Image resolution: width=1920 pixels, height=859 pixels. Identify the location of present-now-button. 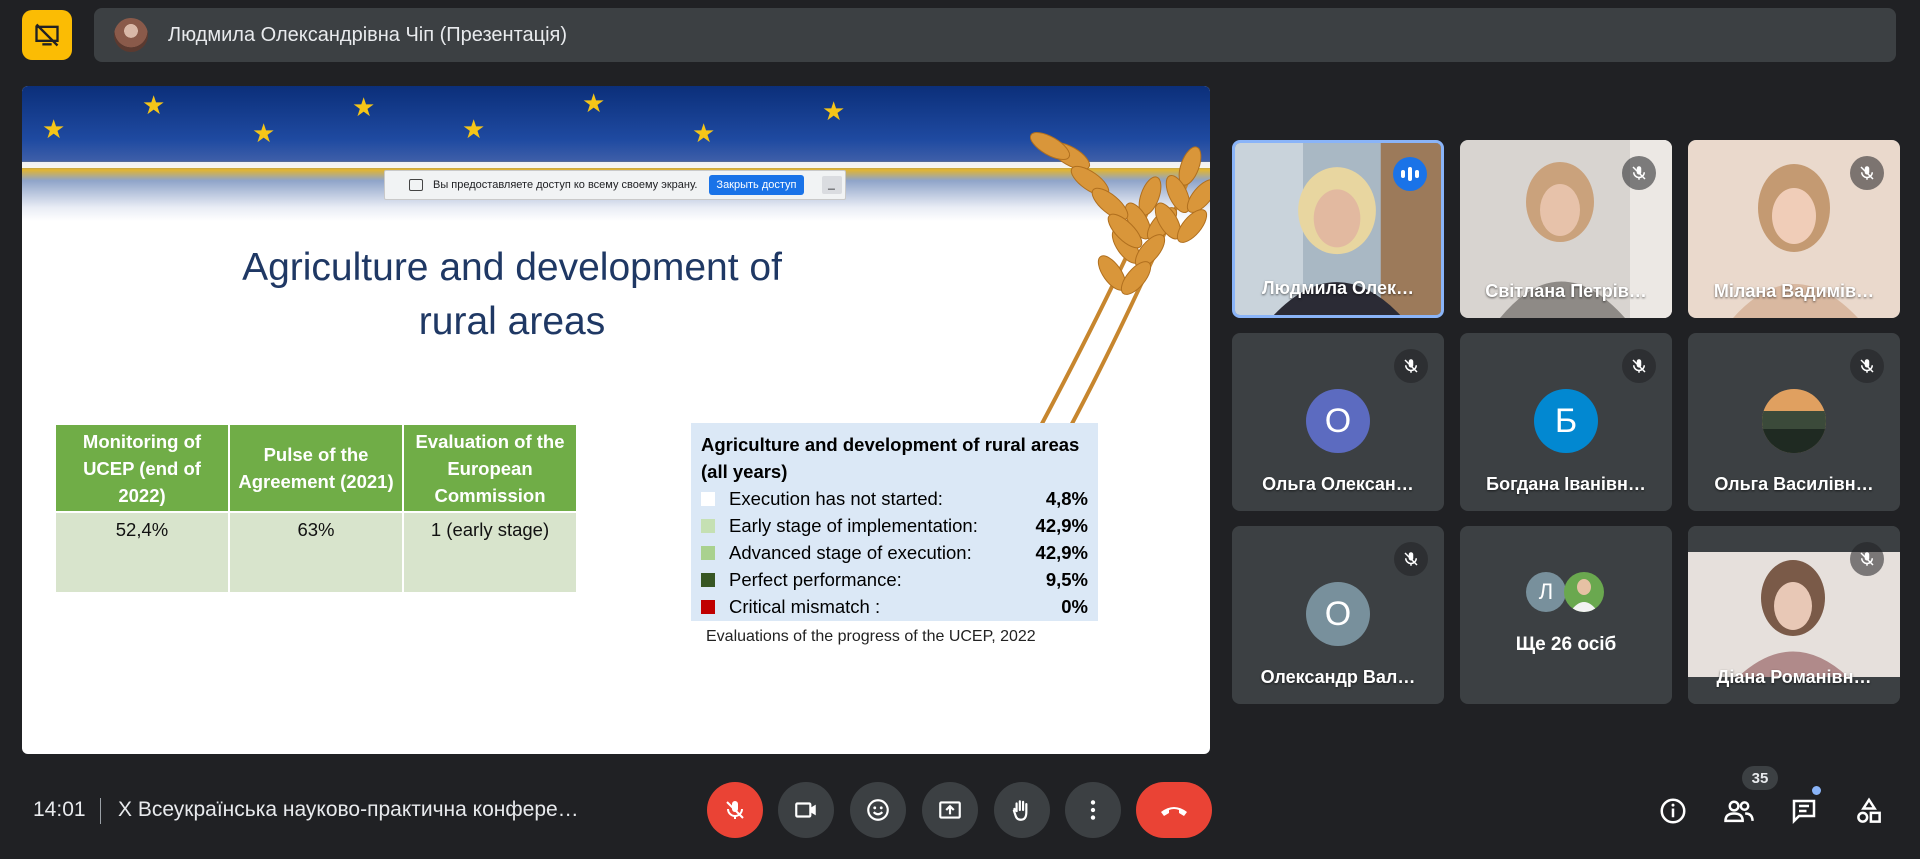
(950, 810).